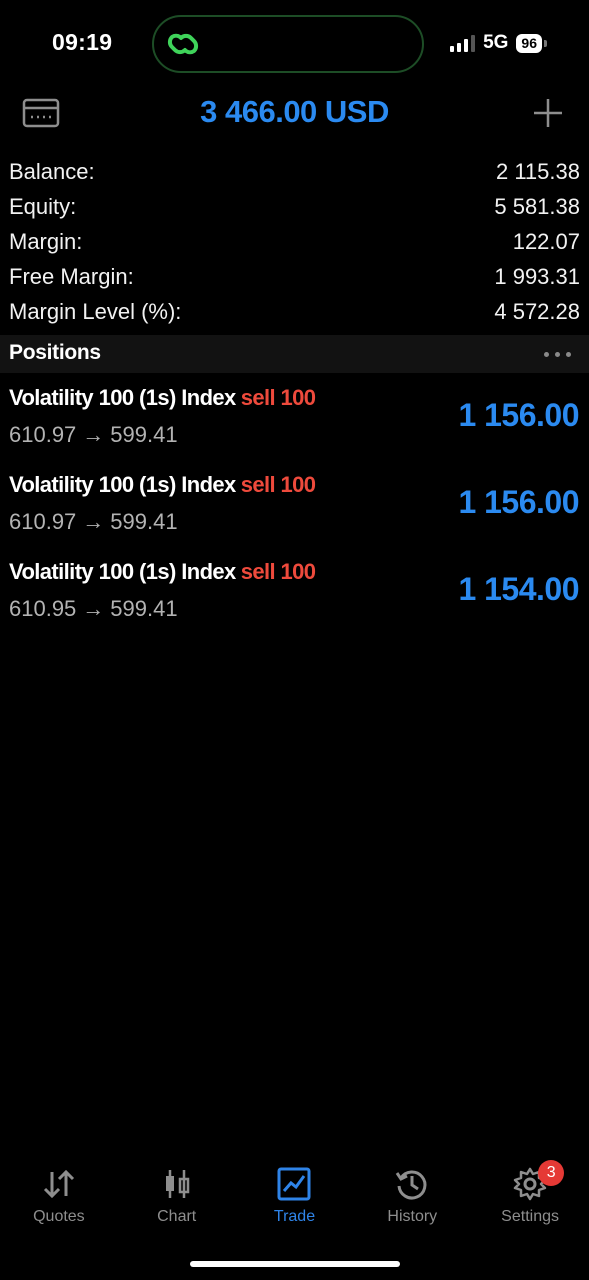 This screenshot has height=1280, width=589. I want to click on position-open-price: 610.95, so click(43, 608).